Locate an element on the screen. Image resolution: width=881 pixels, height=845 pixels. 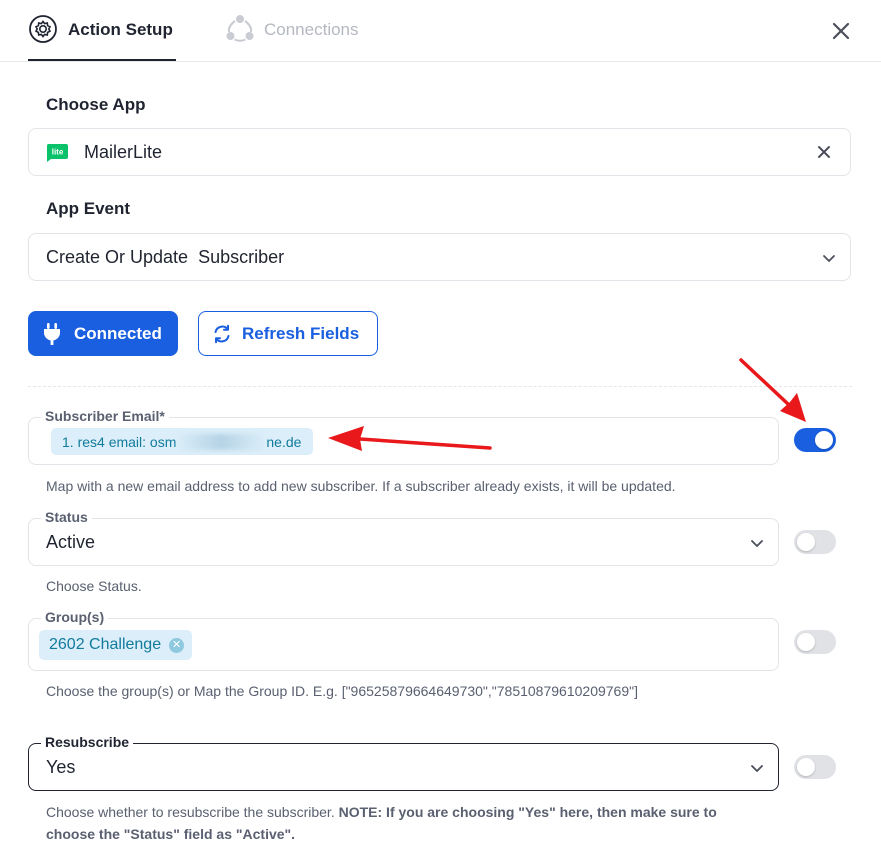
resubscribe-select: Resubscribe Yes is located at coordinates (403, 762).